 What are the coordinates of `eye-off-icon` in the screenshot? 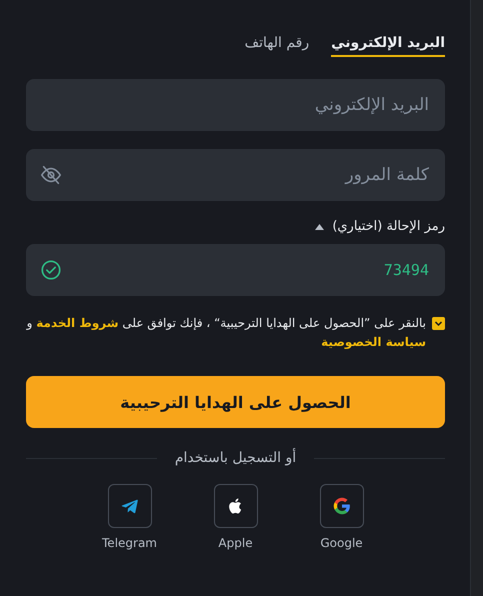 It's located at (51, 175).